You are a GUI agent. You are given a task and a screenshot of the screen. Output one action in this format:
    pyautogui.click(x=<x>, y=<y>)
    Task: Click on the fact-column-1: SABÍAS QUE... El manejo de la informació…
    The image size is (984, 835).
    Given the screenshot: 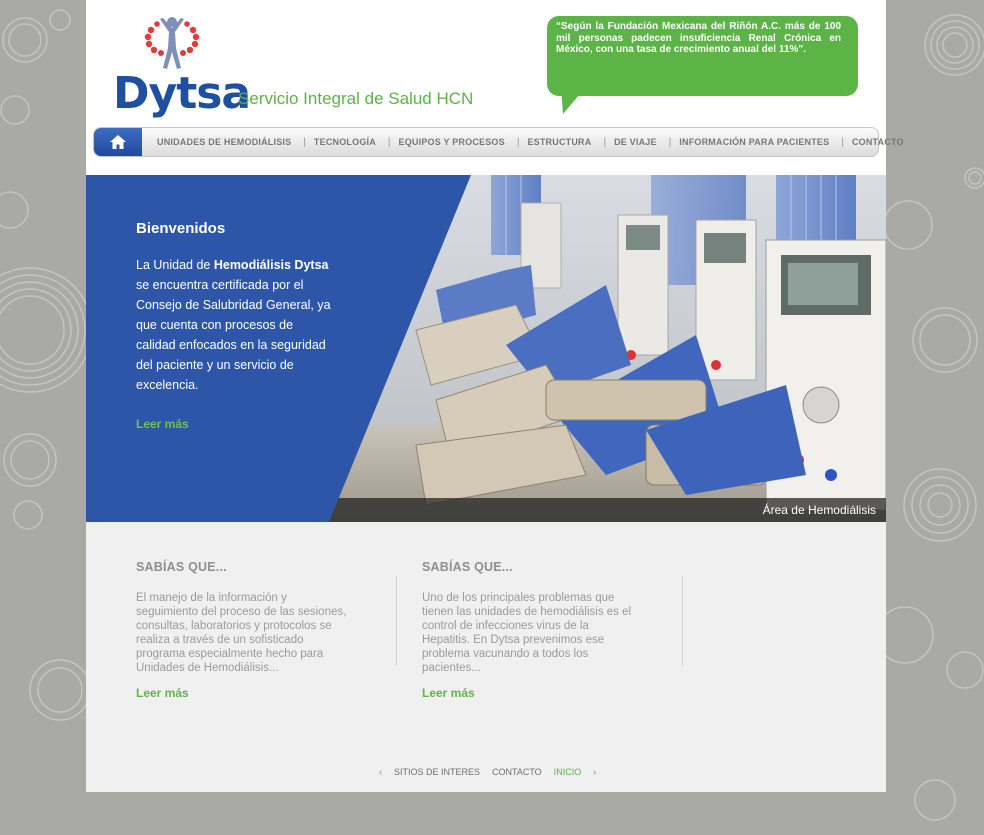 What is the action you would take?
    pyautogui.click(x=243, y=617)
    